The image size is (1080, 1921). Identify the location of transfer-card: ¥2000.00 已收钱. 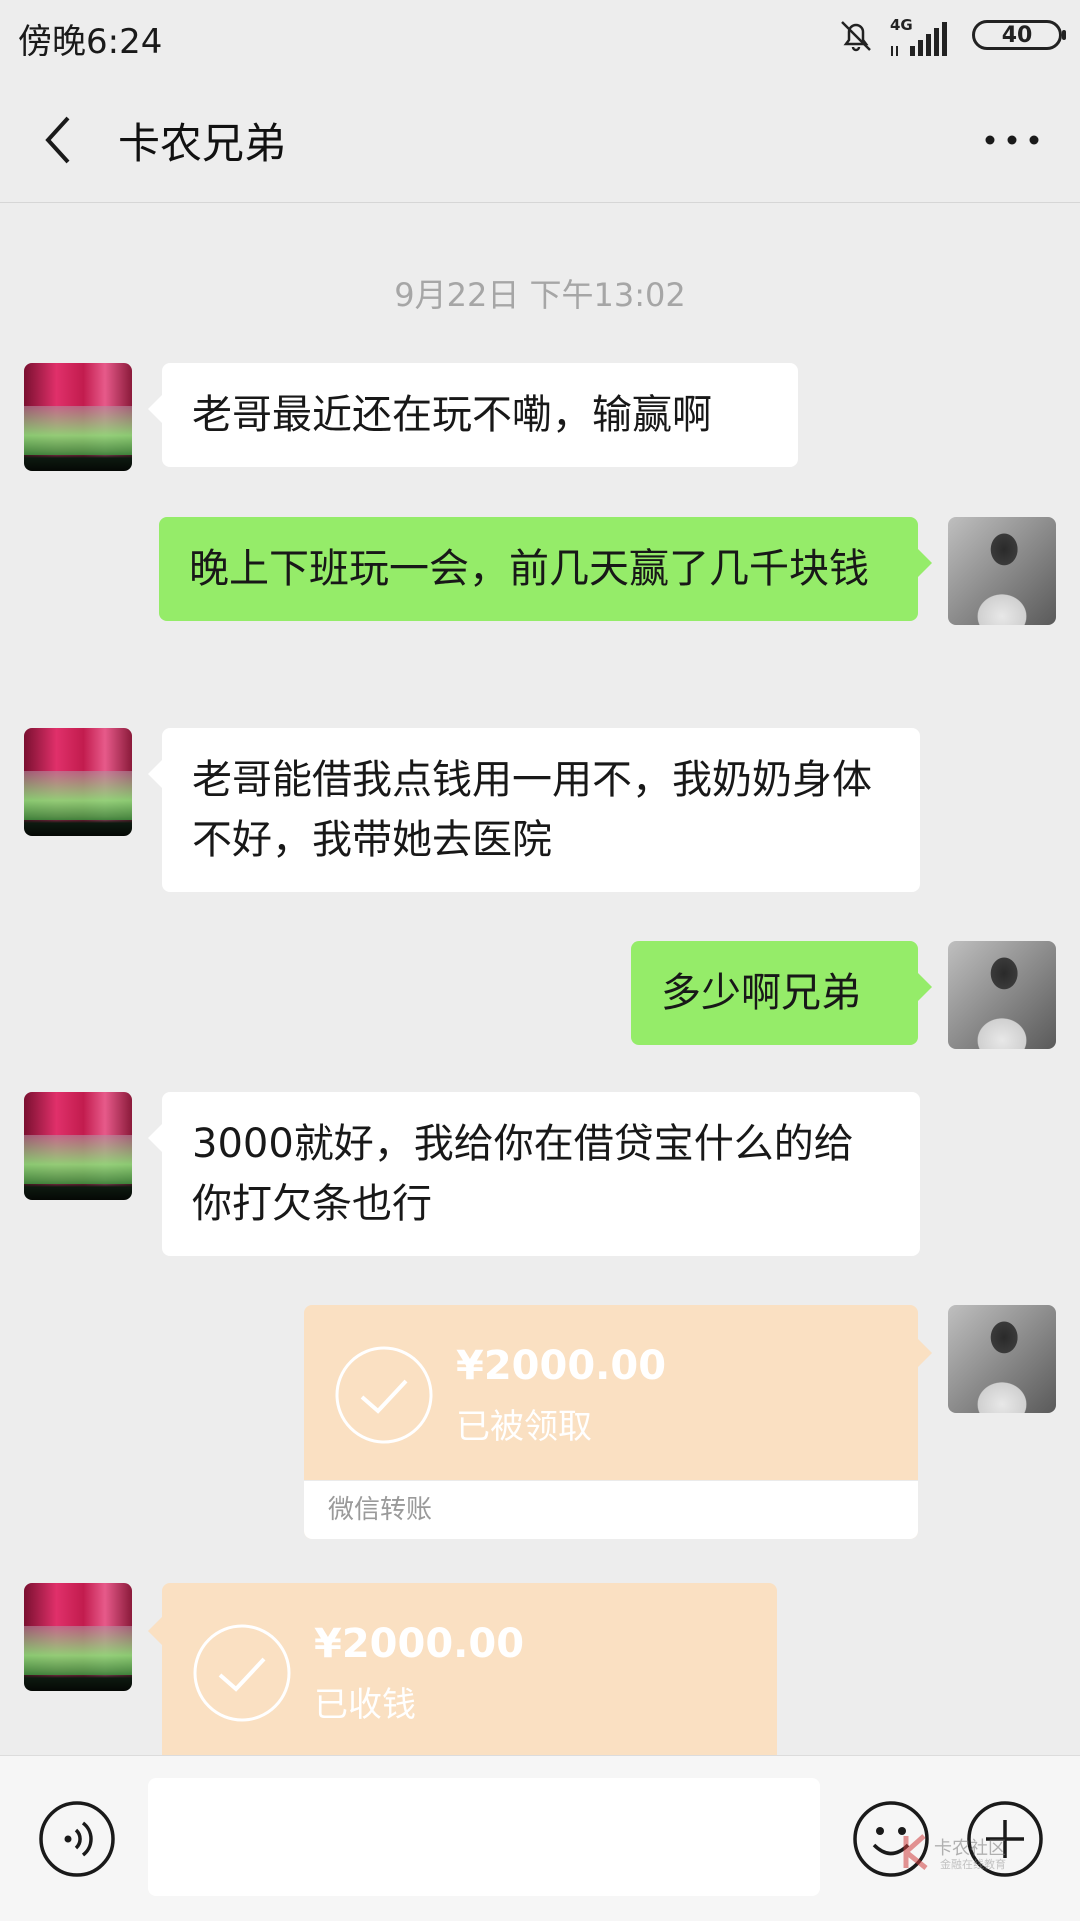
(462, 1669).